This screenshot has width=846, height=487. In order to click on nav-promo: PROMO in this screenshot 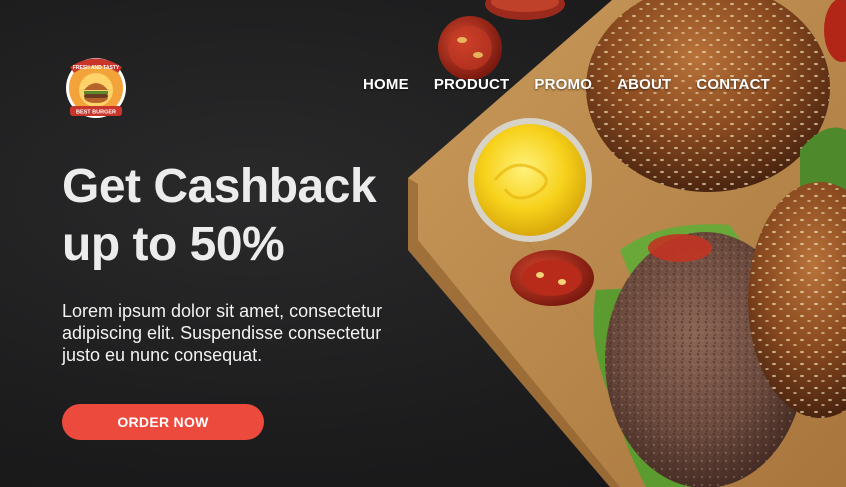, I will do `click(563, 84)`.